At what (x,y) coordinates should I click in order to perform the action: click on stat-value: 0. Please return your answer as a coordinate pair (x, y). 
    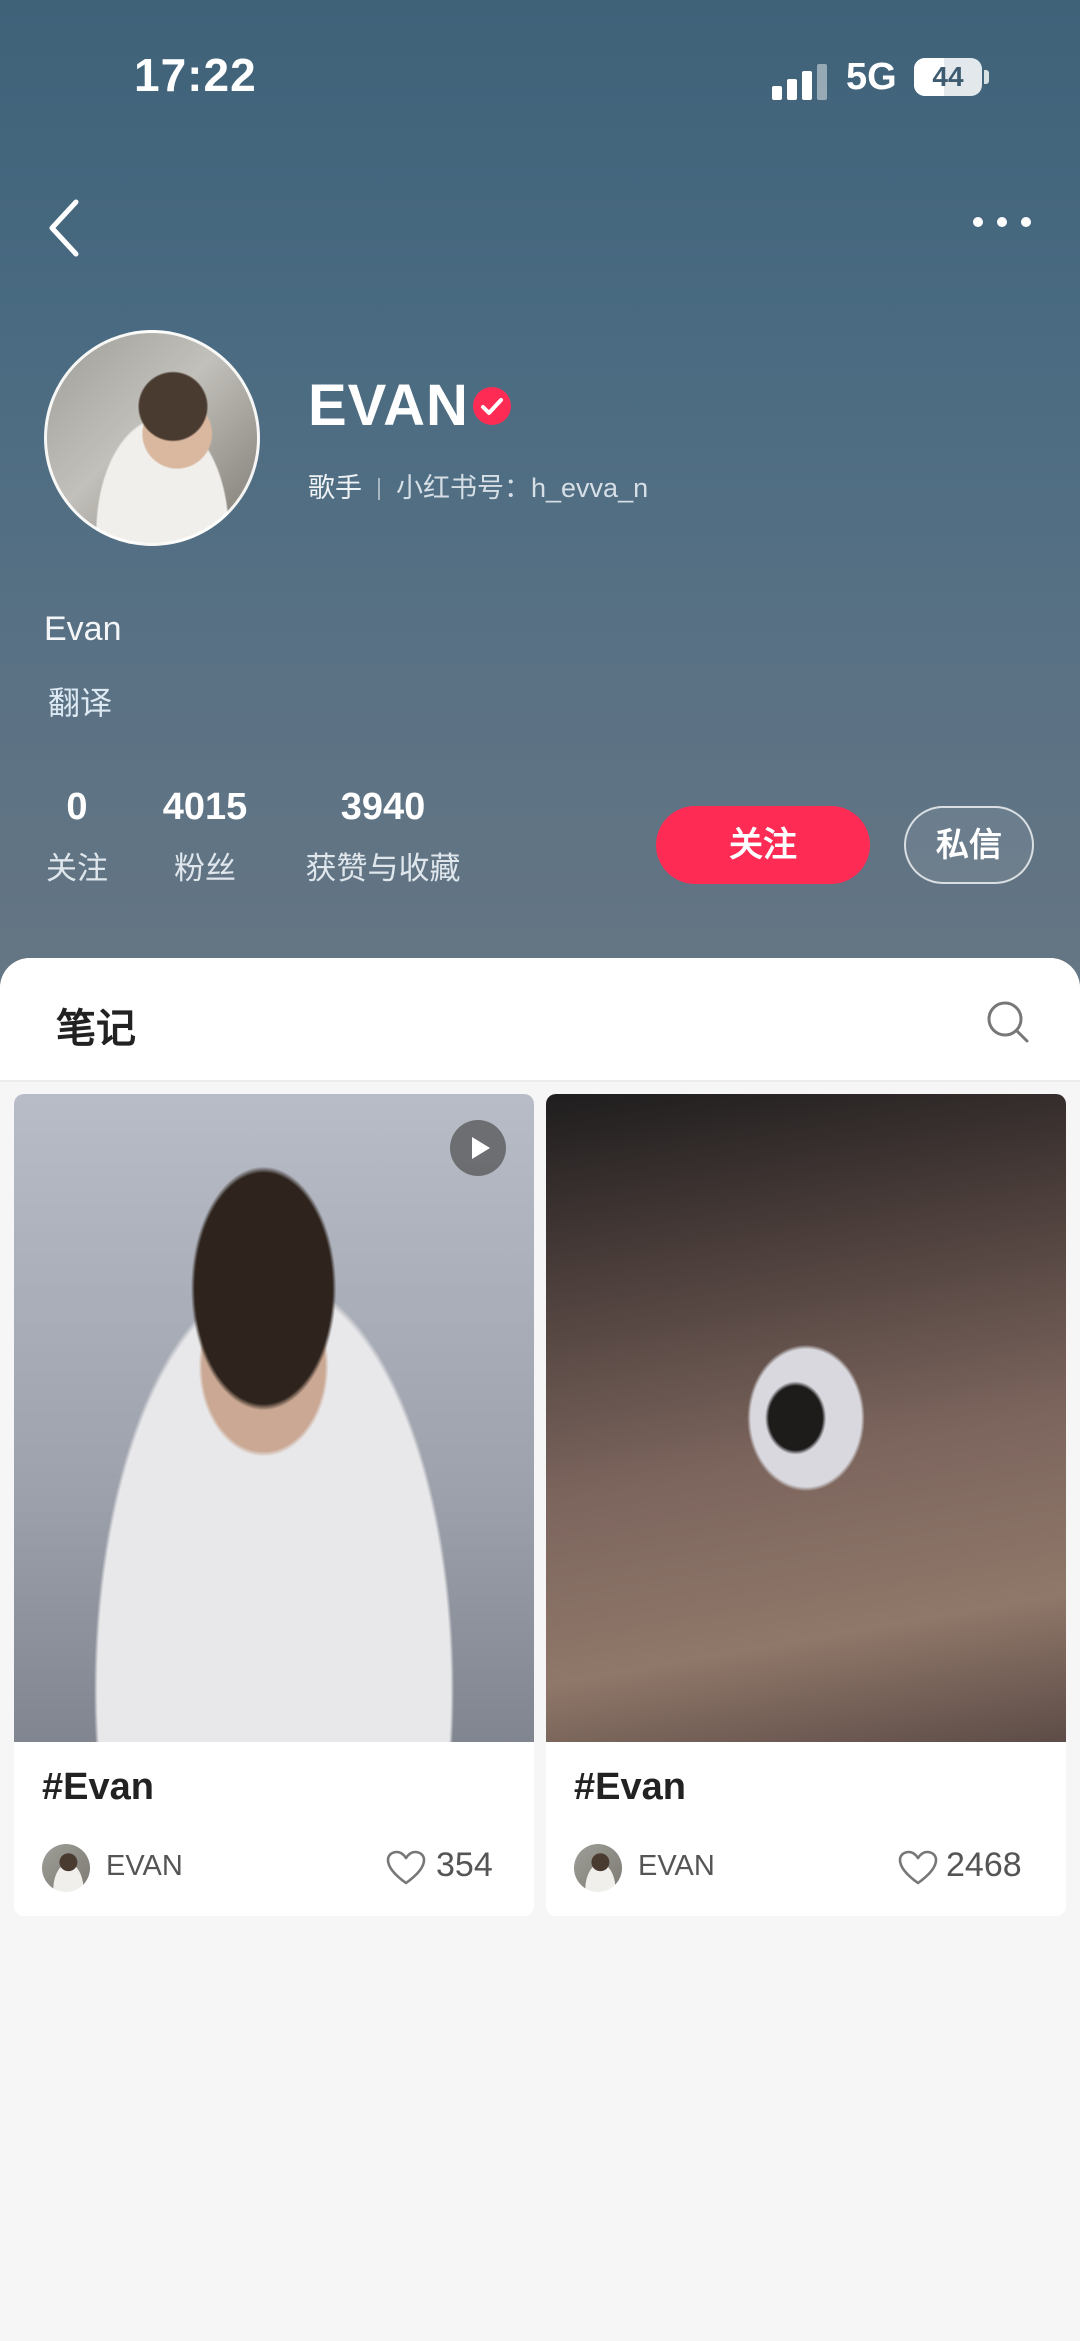
    Looking at the image, I should click on (77, 807).